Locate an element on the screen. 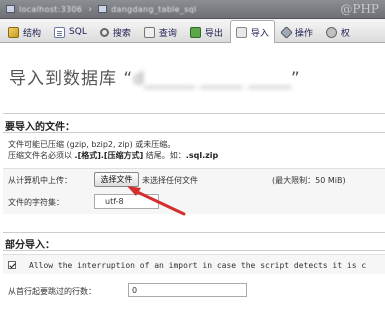 The height and width of the screenshot is (311, 385). sql-icon is located at coordinates (60, 32).